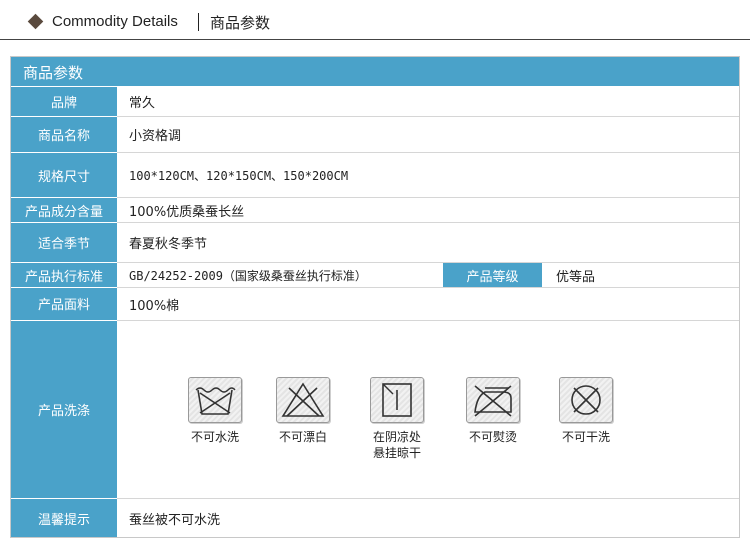 This screenshot has height=549, width=750. I want to click on care-caption-line-1: 在阴凉处, so click(396, 437).